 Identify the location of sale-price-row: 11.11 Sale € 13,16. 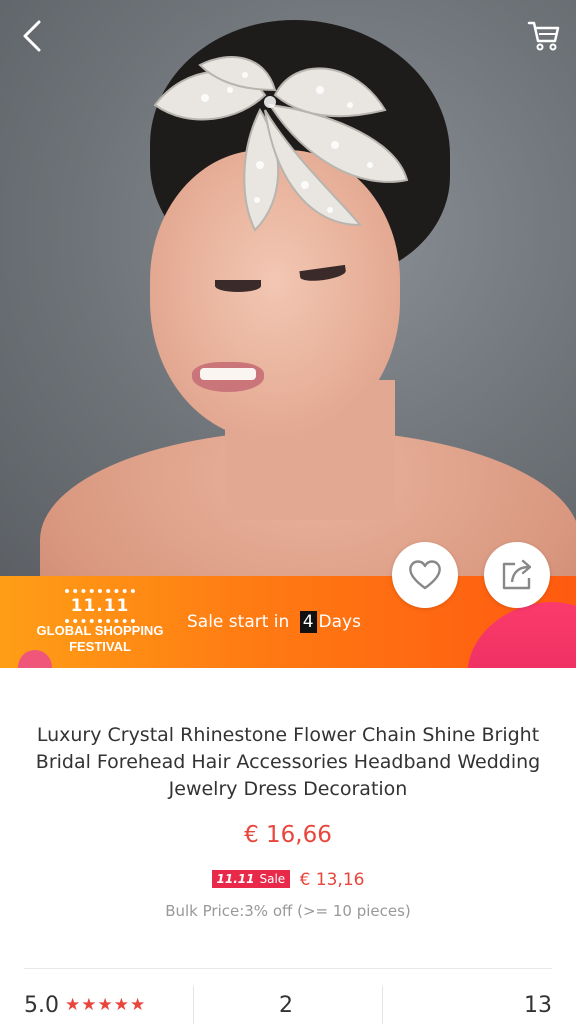
(288, 880).